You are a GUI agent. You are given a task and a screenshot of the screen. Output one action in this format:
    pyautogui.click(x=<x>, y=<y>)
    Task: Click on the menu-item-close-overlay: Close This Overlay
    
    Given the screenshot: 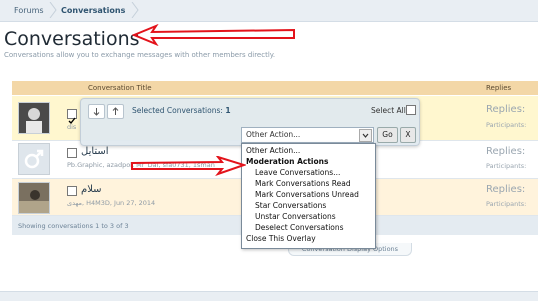 What is the action you would take?
    pyautogui.click(x=281, y=239)
    